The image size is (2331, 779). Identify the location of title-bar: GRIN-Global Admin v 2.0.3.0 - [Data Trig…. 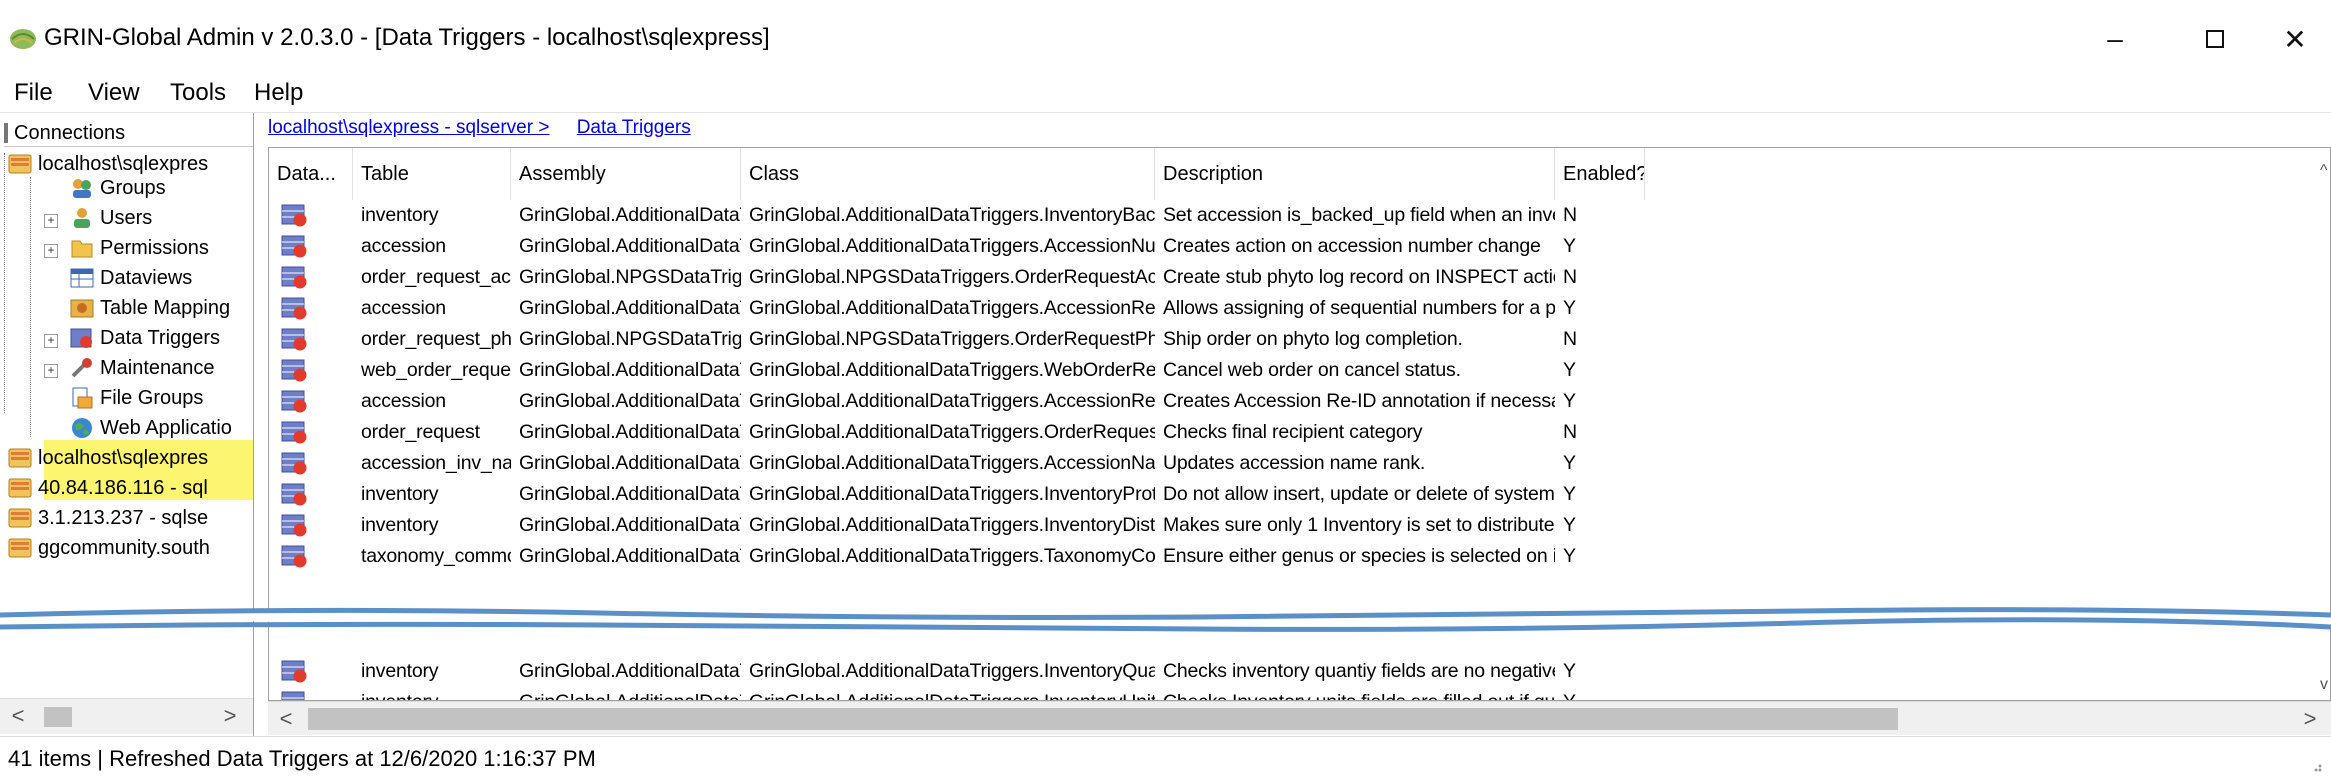
(1165, 37).